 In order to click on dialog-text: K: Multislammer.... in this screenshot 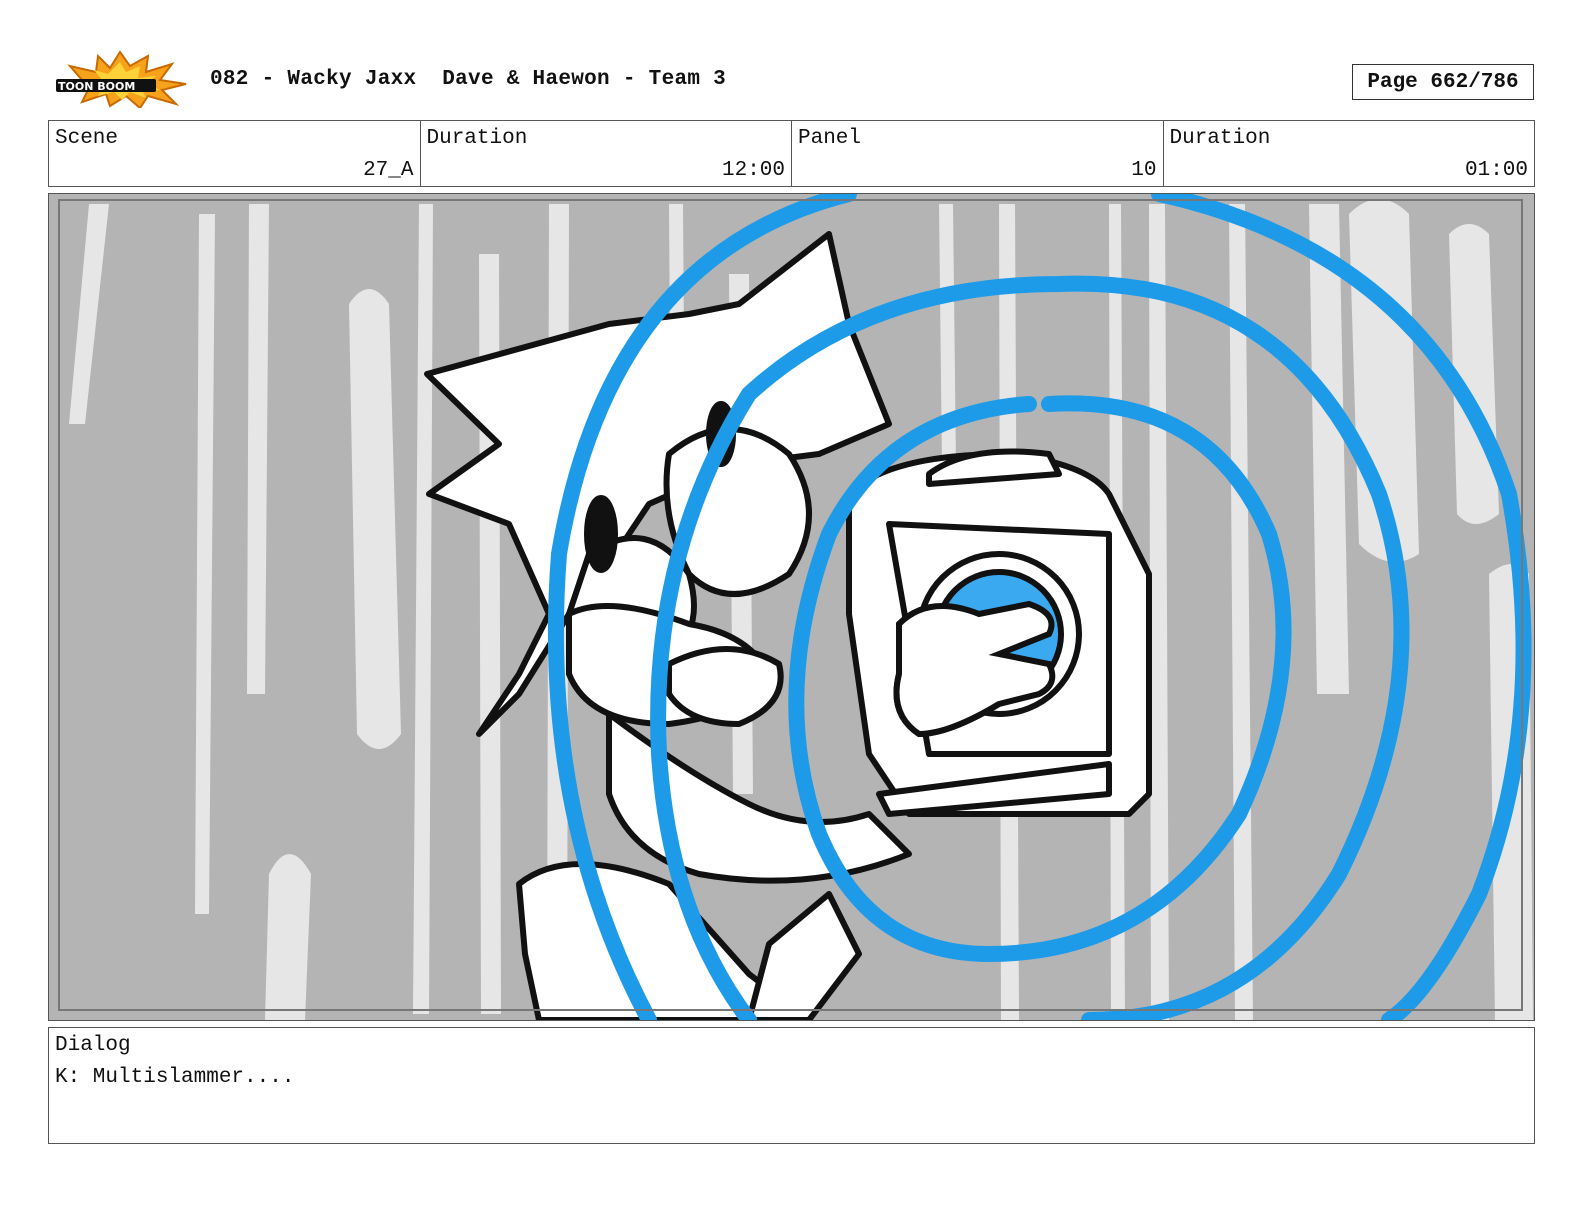, I will do `click(175, 1077)`.